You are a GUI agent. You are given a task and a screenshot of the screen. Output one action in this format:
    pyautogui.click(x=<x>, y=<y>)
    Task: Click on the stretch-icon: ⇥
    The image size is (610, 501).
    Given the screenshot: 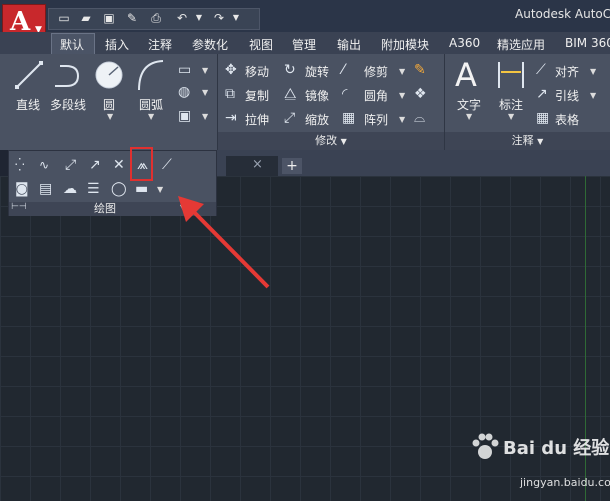 What is the action you would take?
    pyautogui.click(x=231, y=118)
    